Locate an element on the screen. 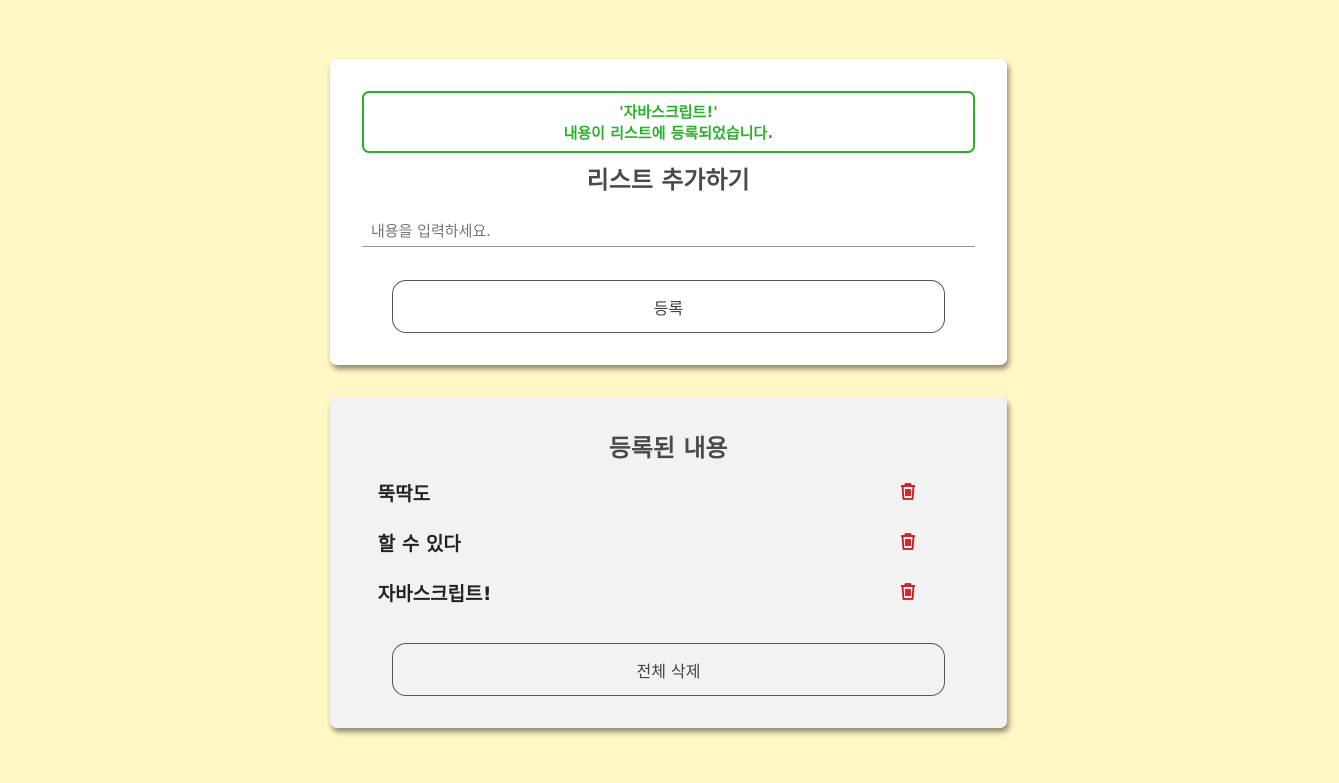 This screenshot has width=1339, height=783. list-item-text: 뚝딱도 is located at coordinates (404, 494).